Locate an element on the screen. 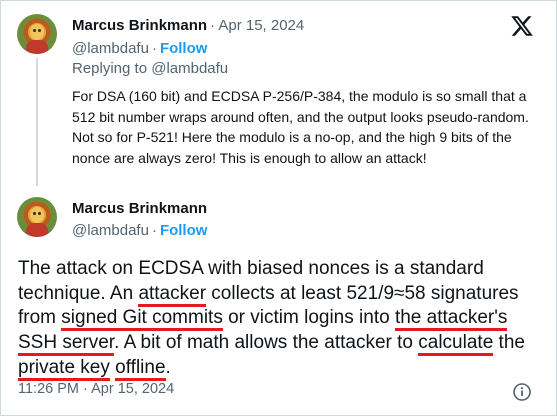  underlined-phrase: signed Git commits is located at coordinates (142, 319).